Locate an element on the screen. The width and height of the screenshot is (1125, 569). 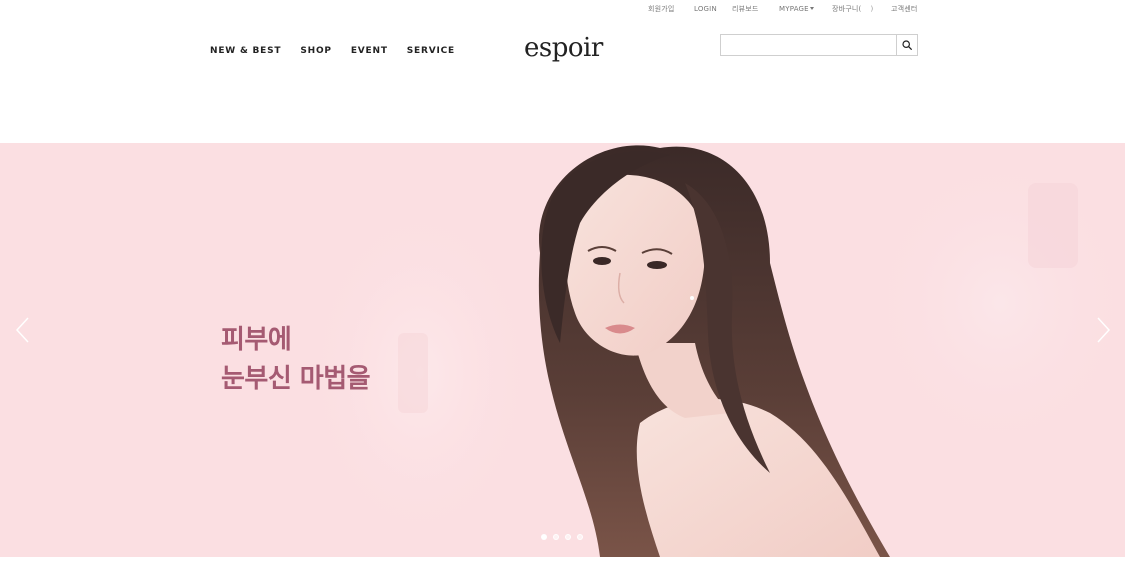
search-box is located at coordinates (819, 45).